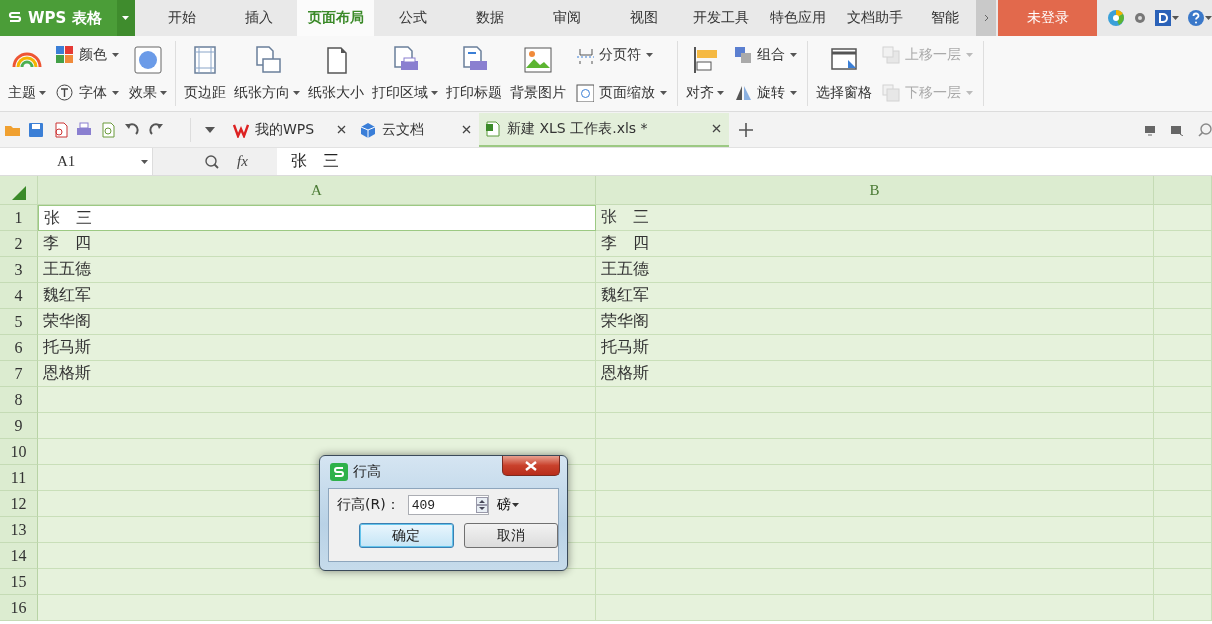  What do you see at coordinates (336, 18) in the screenshot?
I see `menu-tab: 页面布局` at bounding box center [336, 18].